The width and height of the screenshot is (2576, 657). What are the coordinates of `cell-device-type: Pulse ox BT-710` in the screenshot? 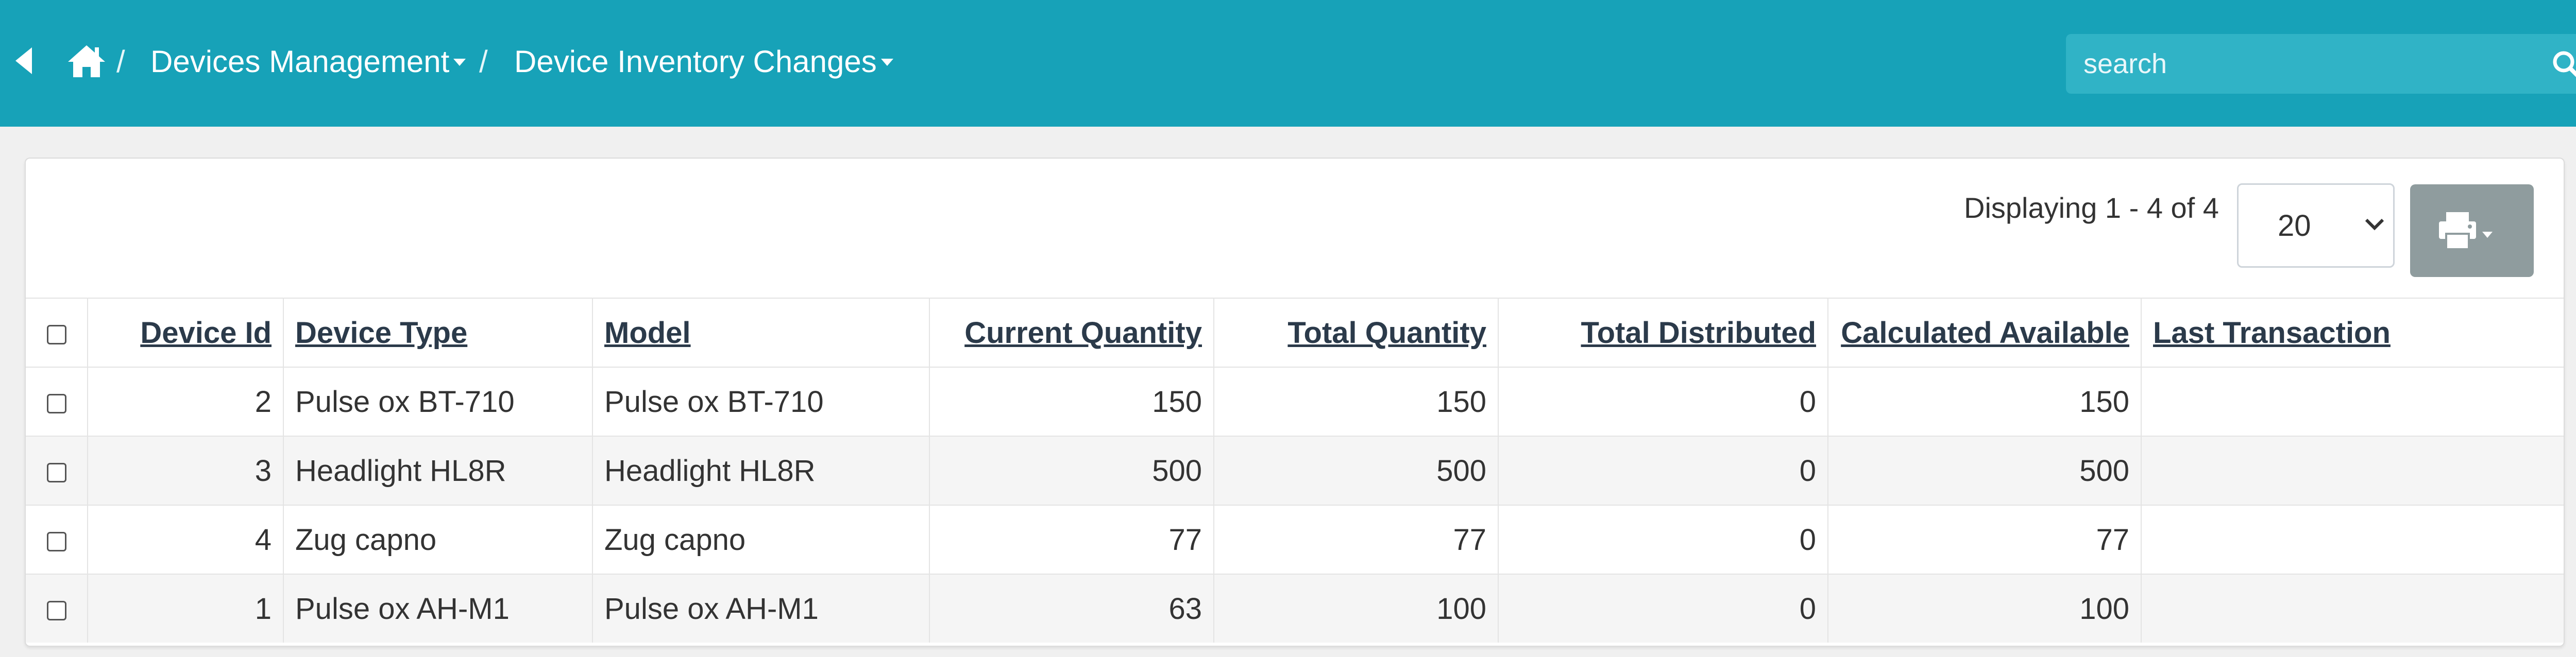 It's located at (438, 401).